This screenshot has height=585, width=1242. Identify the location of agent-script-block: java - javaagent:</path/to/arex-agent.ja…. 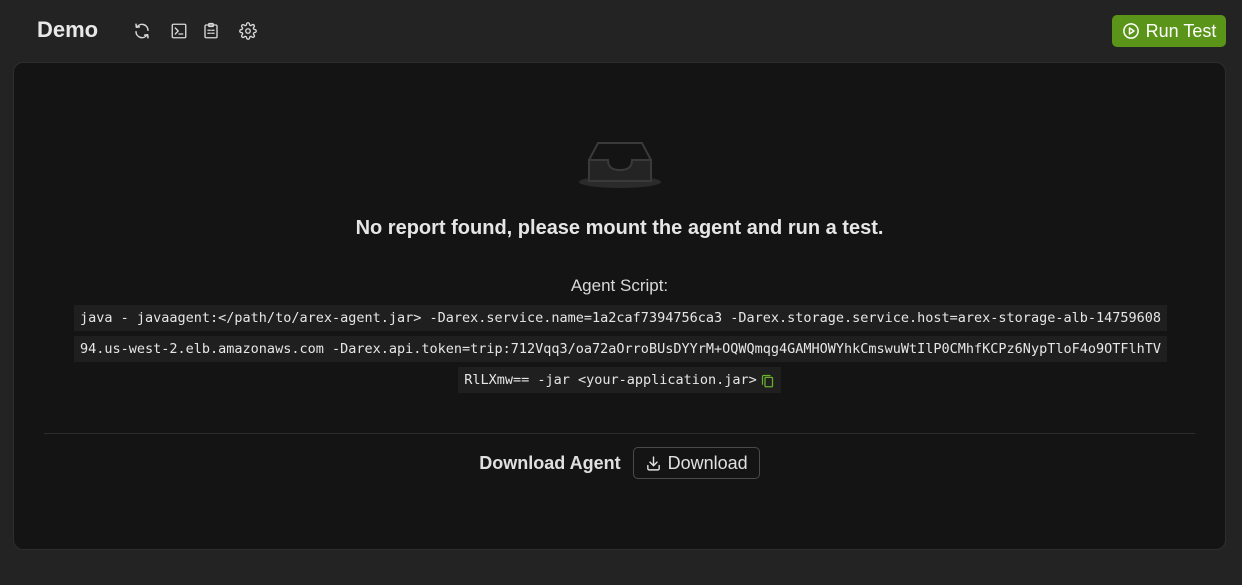
(620, 349).